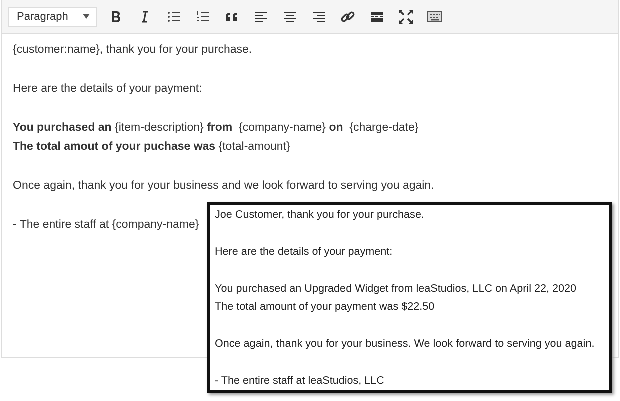 This screenshot has width=620, height=401. What do you see at coordinates (406, 16) in the screenshot?
I see `fullscreen-icon` at bounding box center [406, 16].